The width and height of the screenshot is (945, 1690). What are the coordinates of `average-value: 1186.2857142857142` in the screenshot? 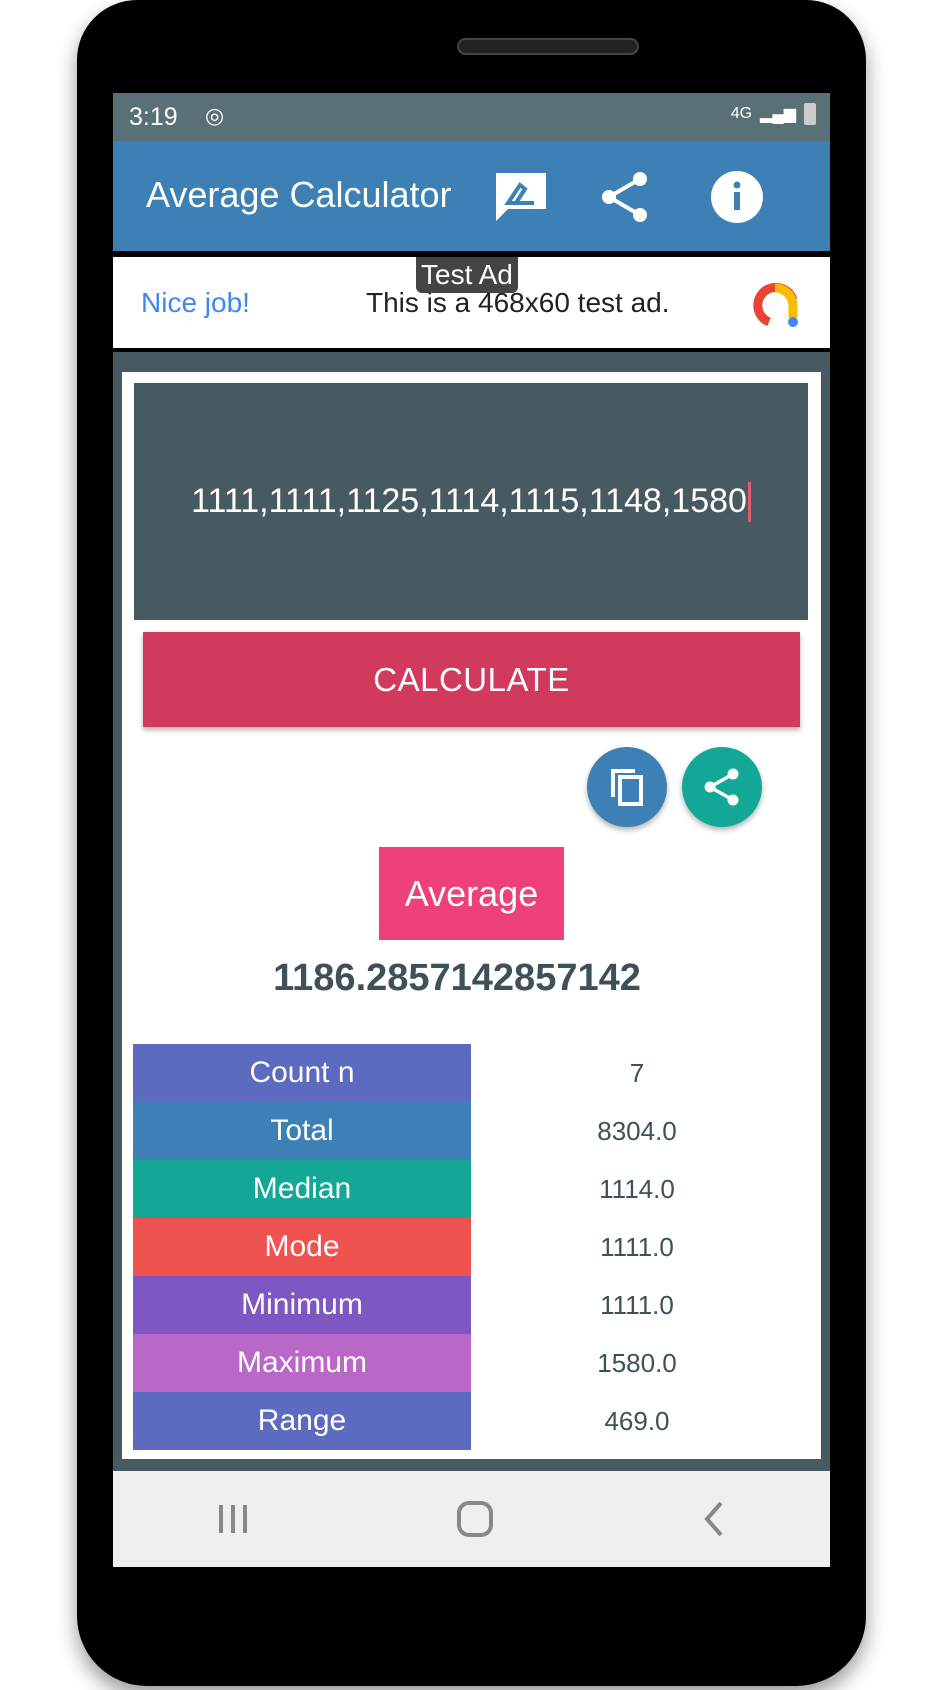 It's located at (457, 978).